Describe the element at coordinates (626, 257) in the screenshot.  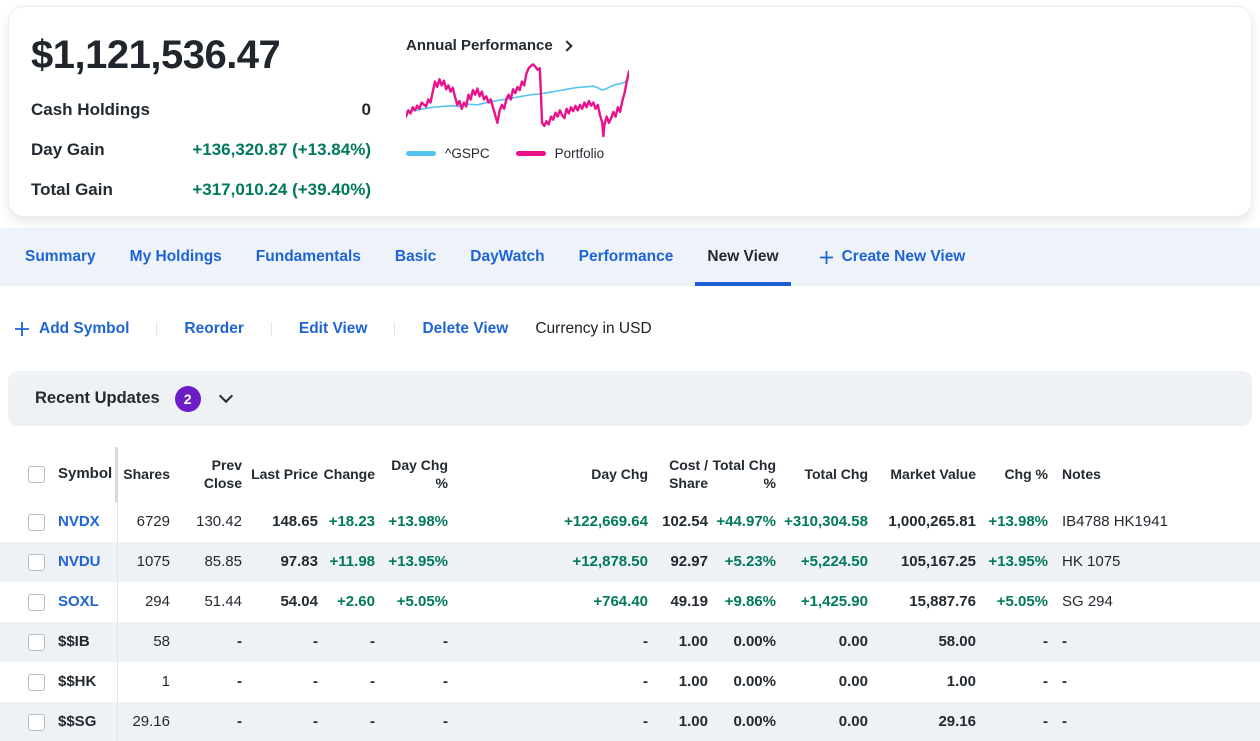
I see `tab-performance: Performance` at that location.